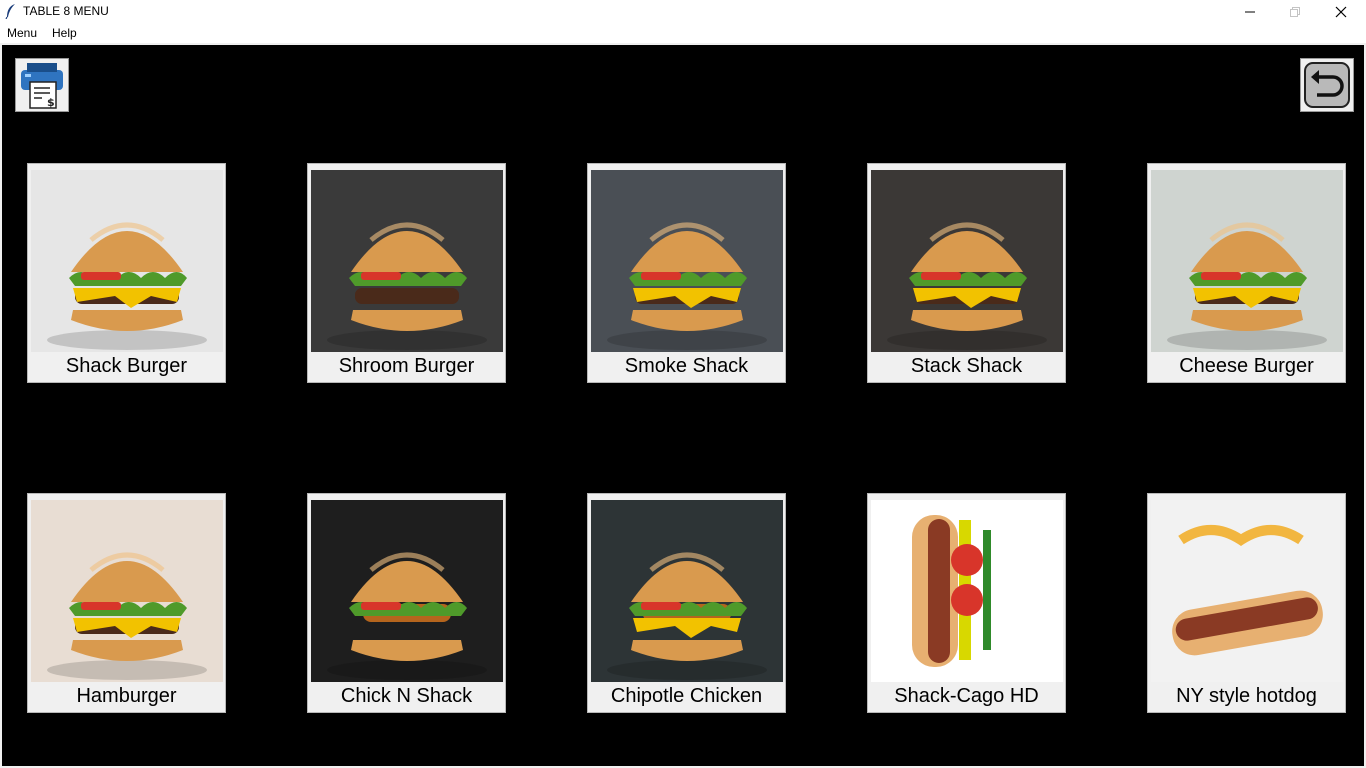 The height and width of the screenshot is (768, 1366). What do you see at coordinates (10, 11) in the screenshot?
I see `feather-icon` at bounding box center [10, 11].